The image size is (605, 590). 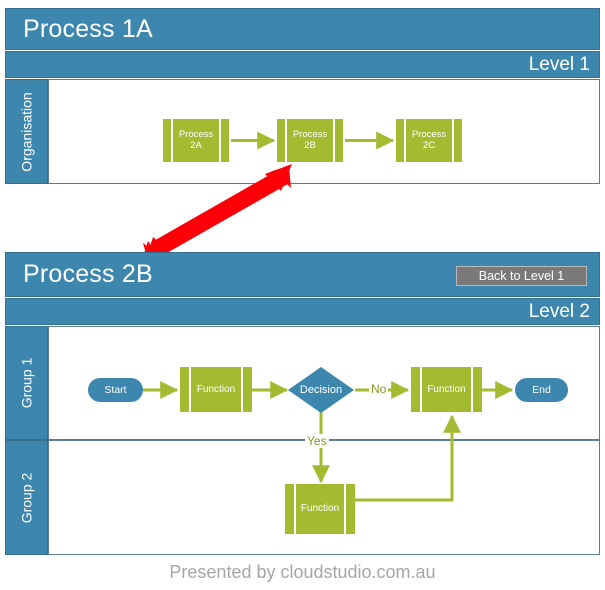 What do you see at coordinates (559, 64) in the screenshot?
I see `level-1-label: Level 1` at bounding box center [559, 64].